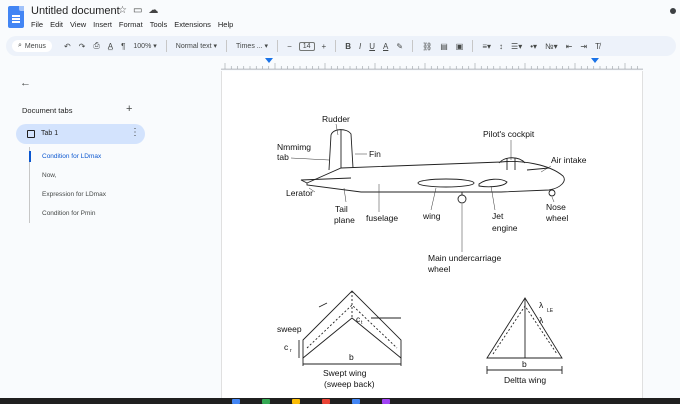 The height and width of the screenshot is (404, 680). What do you see at coordinates (344, 220) in the screenshot?
I see `tail-plane-label: plane` at bounding box center [344, 220].